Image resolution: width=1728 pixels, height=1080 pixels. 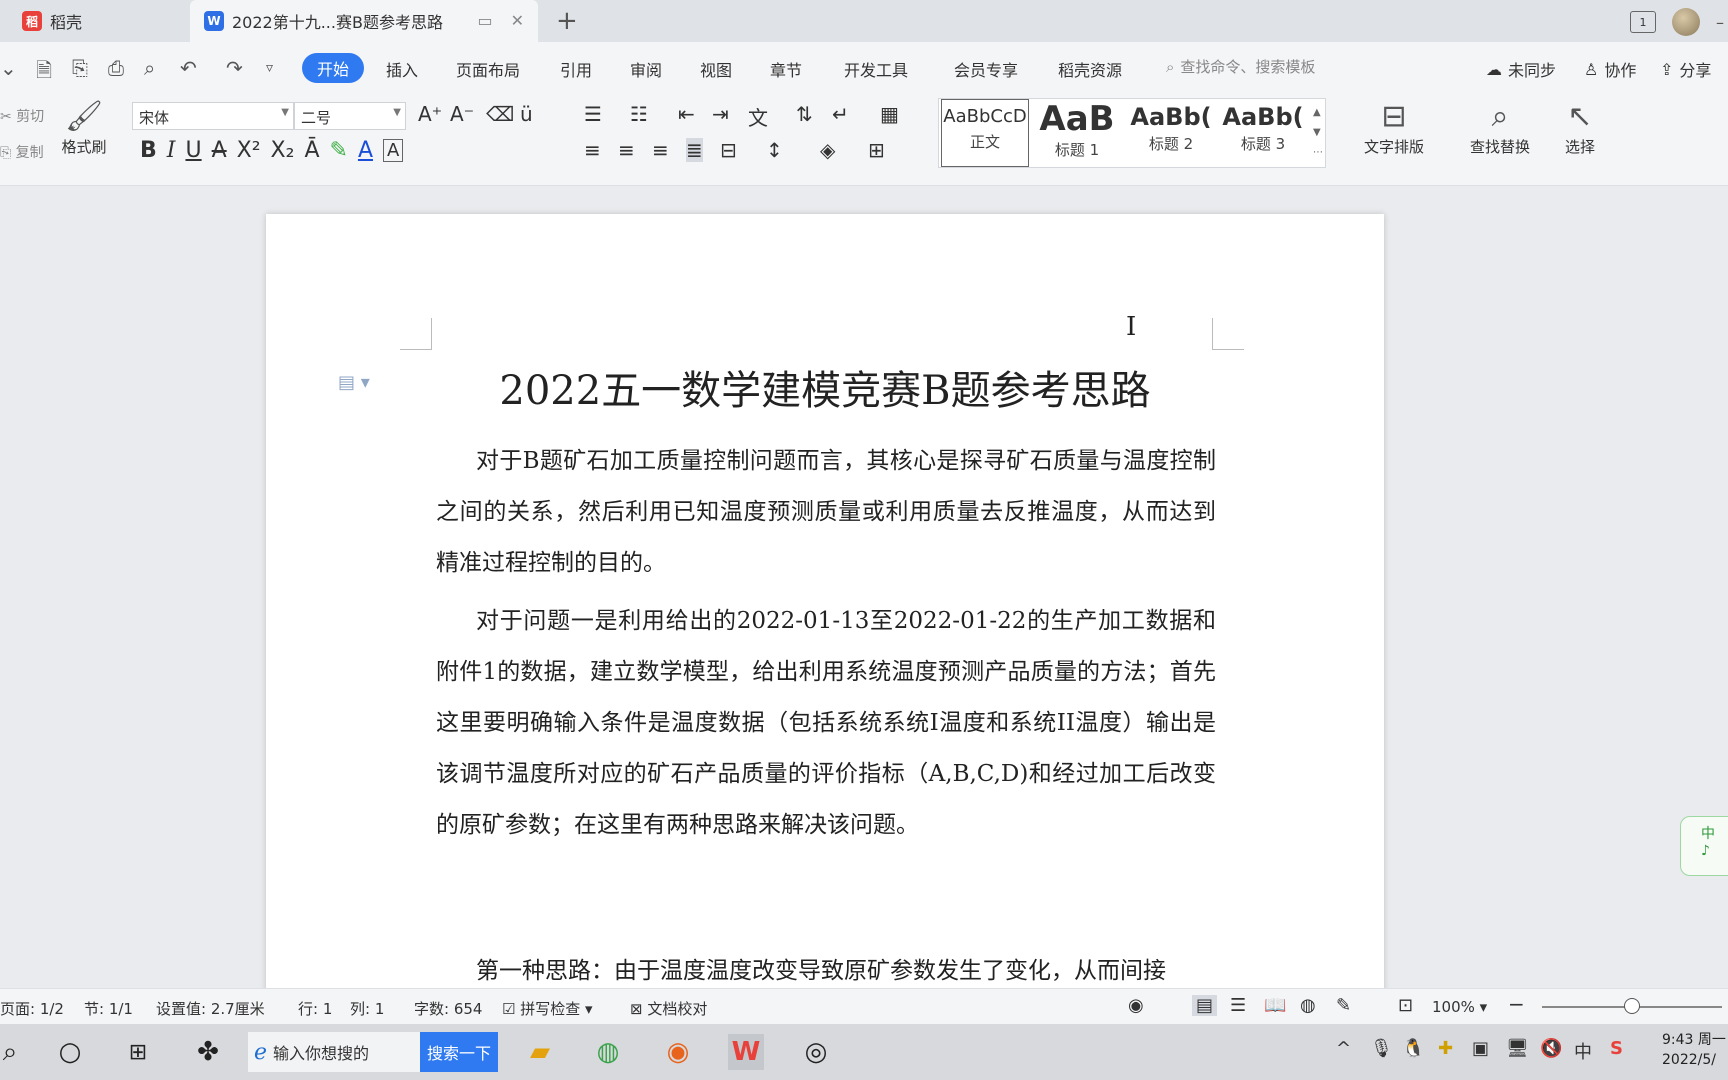 I want to click on tray-drive-icon: ▣, so click(x=1480, y=1048).